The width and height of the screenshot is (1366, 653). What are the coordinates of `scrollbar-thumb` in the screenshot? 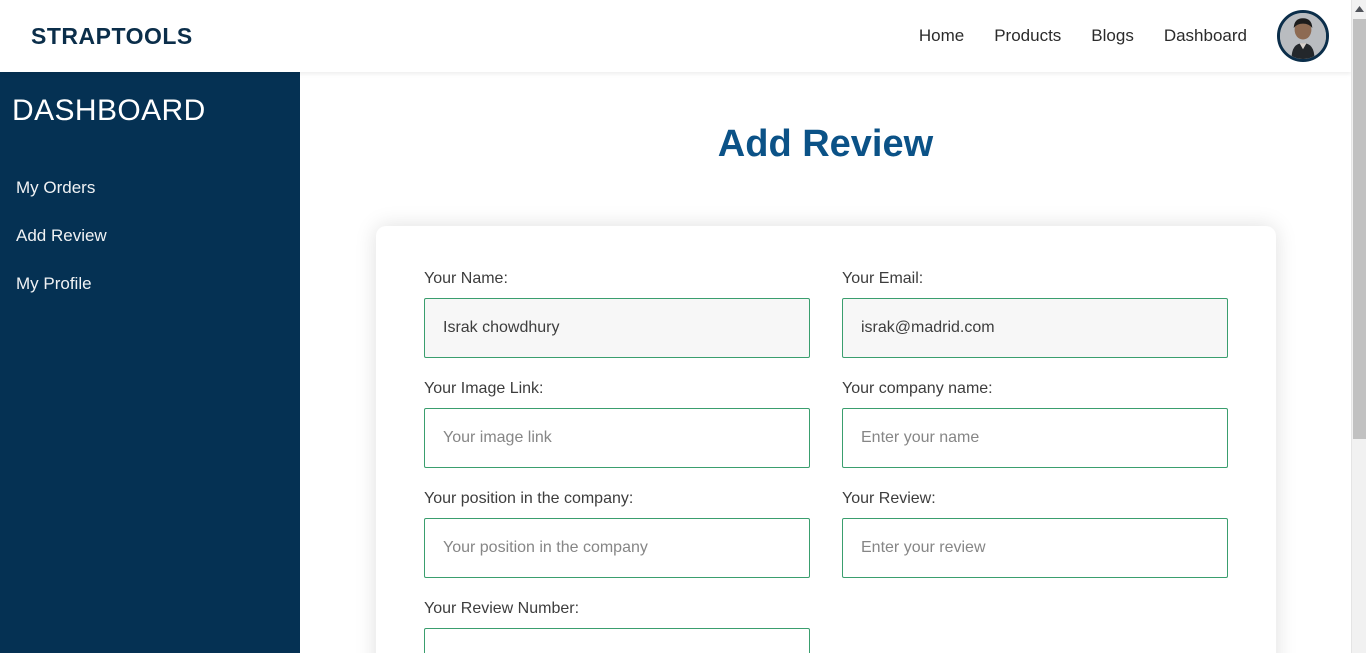 It's located at (1359, 229).